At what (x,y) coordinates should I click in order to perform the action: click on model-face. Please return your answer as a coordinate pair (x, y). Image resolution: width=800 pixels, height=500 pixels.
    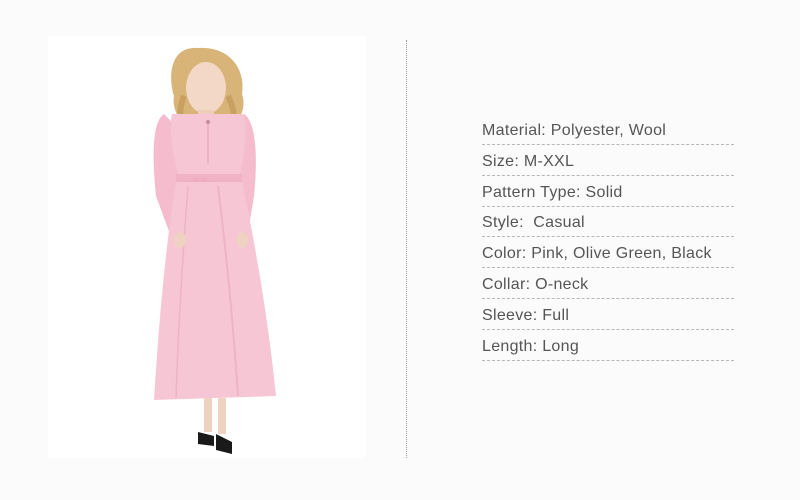
    Looking at the image, I should click on (206, 88).